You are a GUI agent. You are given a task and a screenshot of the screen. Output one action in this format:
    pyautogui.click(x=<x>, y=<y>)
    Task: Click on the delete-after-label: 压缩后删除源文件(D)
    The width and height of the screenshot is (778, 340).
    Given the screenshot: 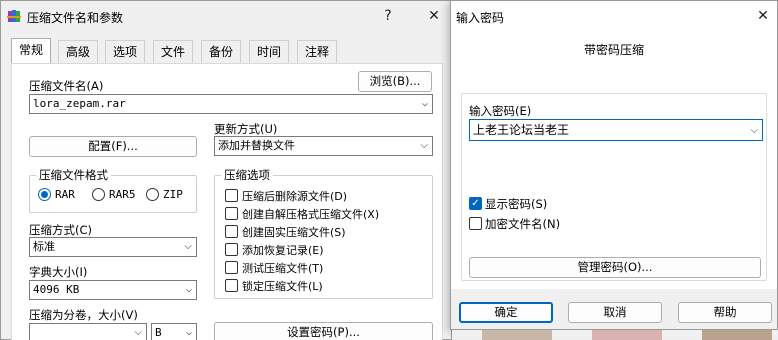 What is the action you would take?
    pyautogui.click(x=295, y=196)
    